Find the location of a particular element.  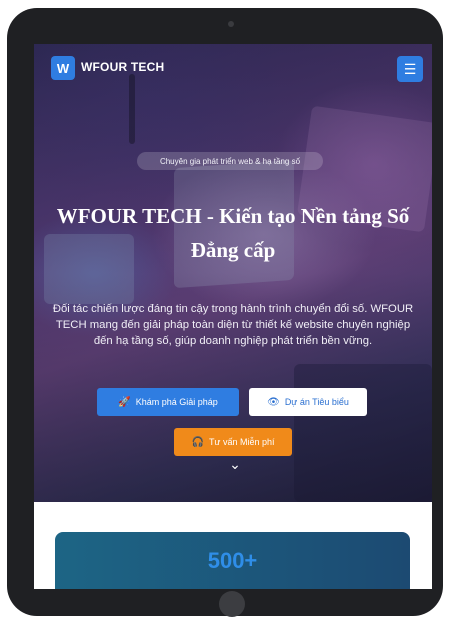

navbar: W WFOUR TECH ☰ is located at coordinates (237, 69).